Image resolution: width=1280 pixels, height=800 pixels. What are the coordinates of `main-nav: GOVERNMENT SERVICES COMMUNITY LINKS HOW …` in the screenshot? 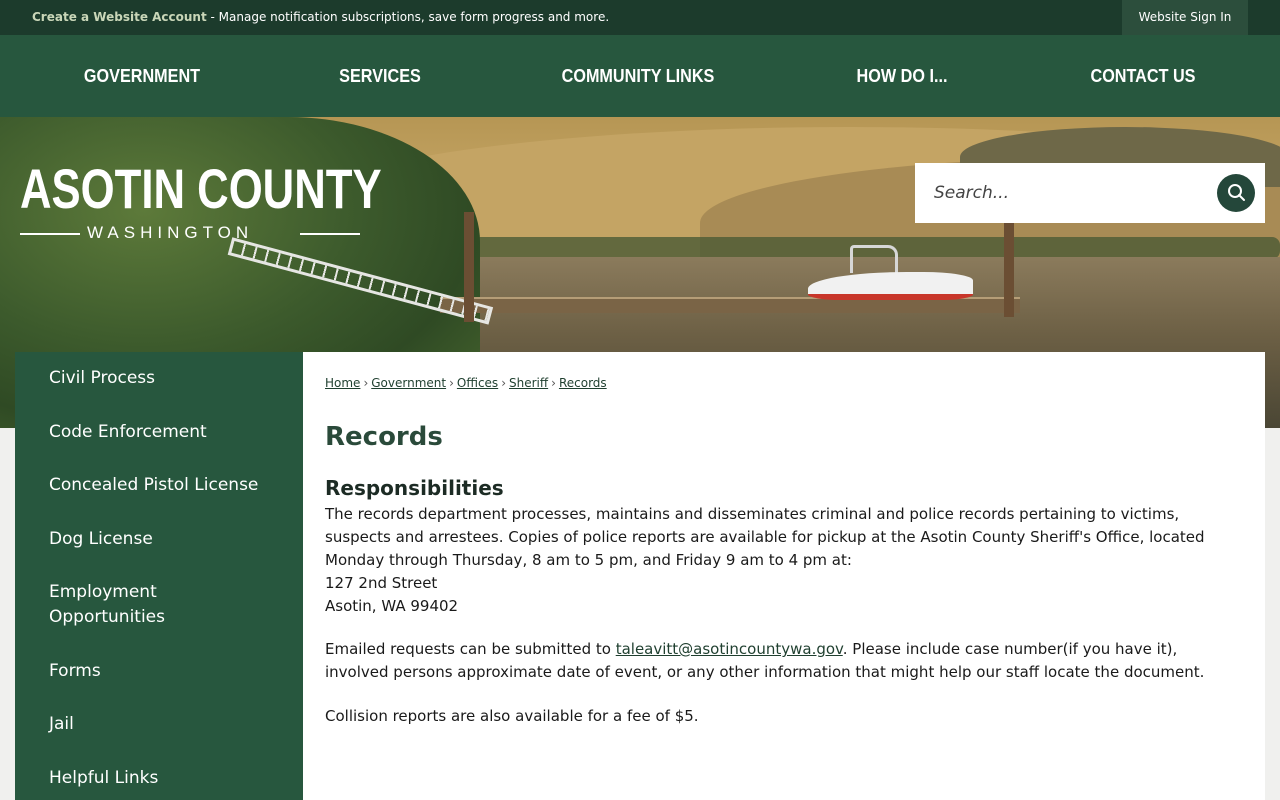 It's located at (640, 76).